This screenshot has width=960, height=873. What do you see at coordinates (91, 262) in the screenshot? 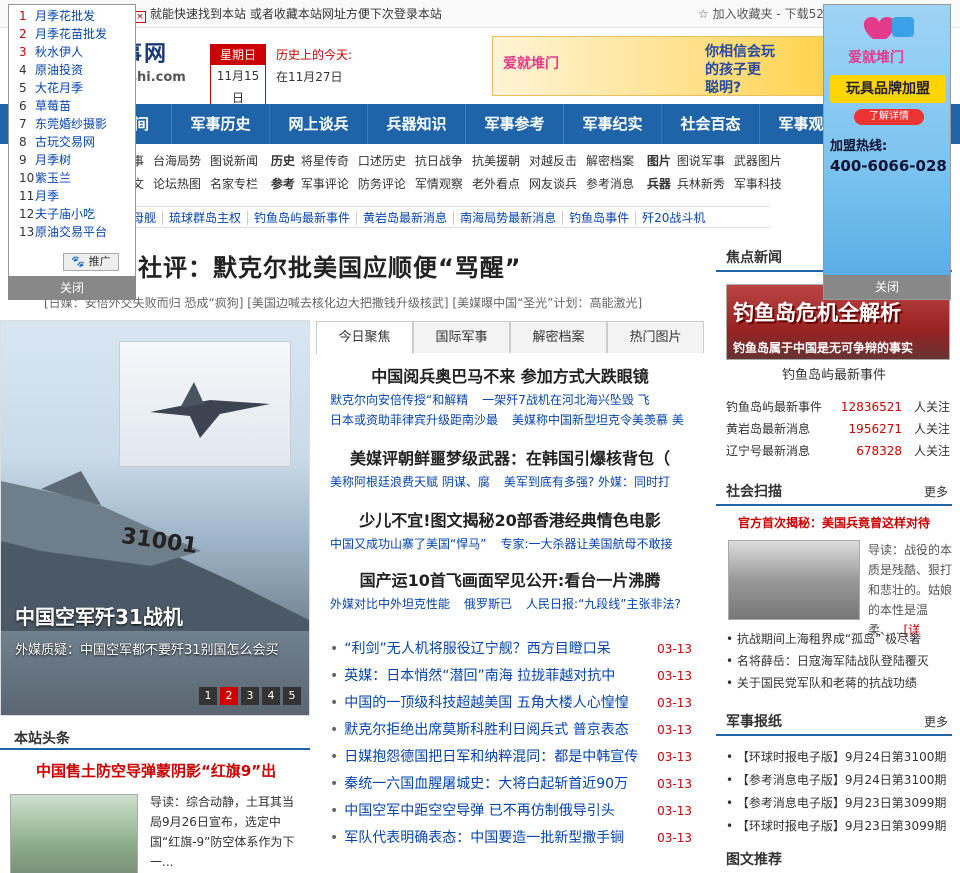
I see `ad-tag: 🐾 推广` at bounding box center [91, 262].